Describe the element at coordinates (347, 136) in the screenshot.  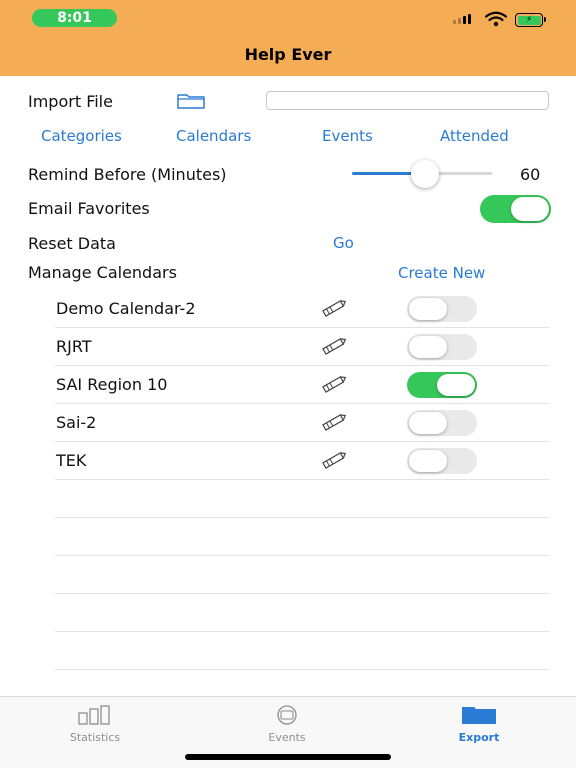
I see `events-link: Events` at that location.